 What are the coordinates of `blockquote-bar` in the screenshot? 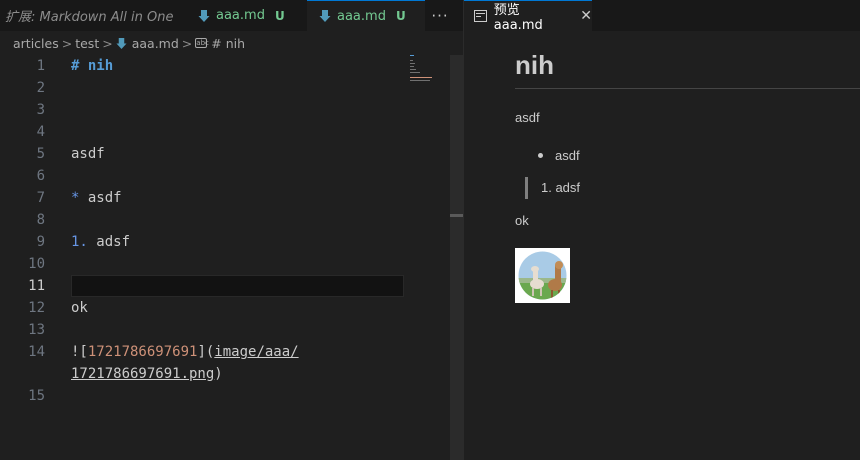 It's located at (526, 188).